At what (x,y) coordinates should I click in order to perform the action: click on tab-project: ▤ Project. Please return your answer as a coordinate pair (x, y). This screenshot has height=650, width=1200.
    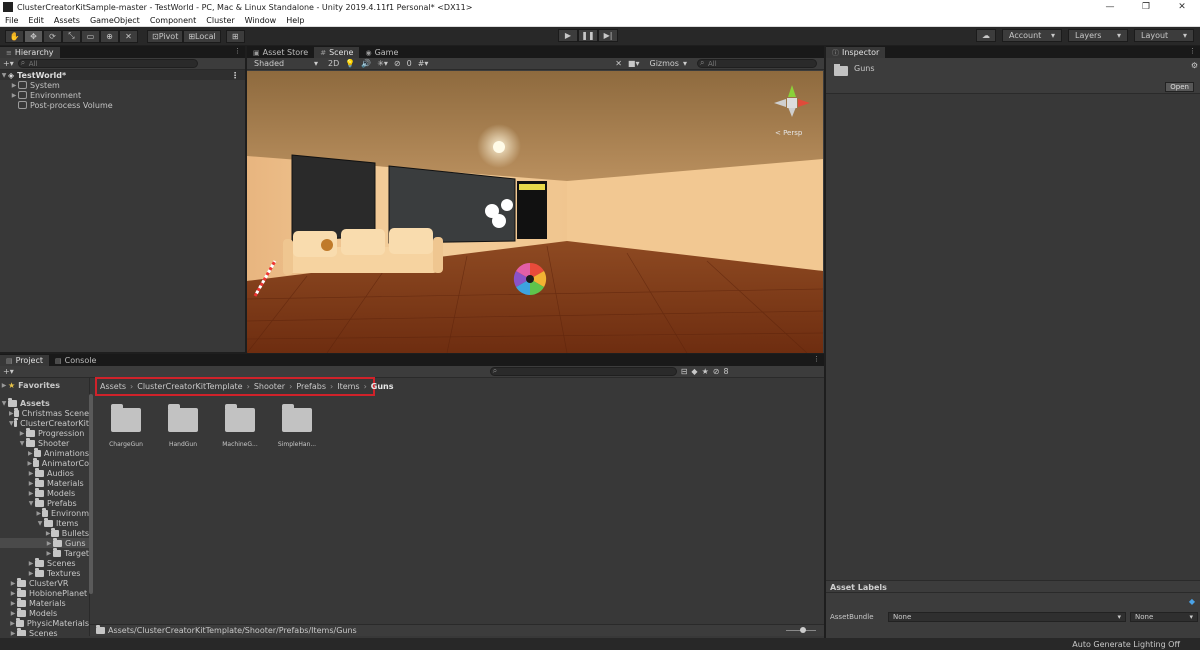
    Looking at the image, I should click on (24, 360).